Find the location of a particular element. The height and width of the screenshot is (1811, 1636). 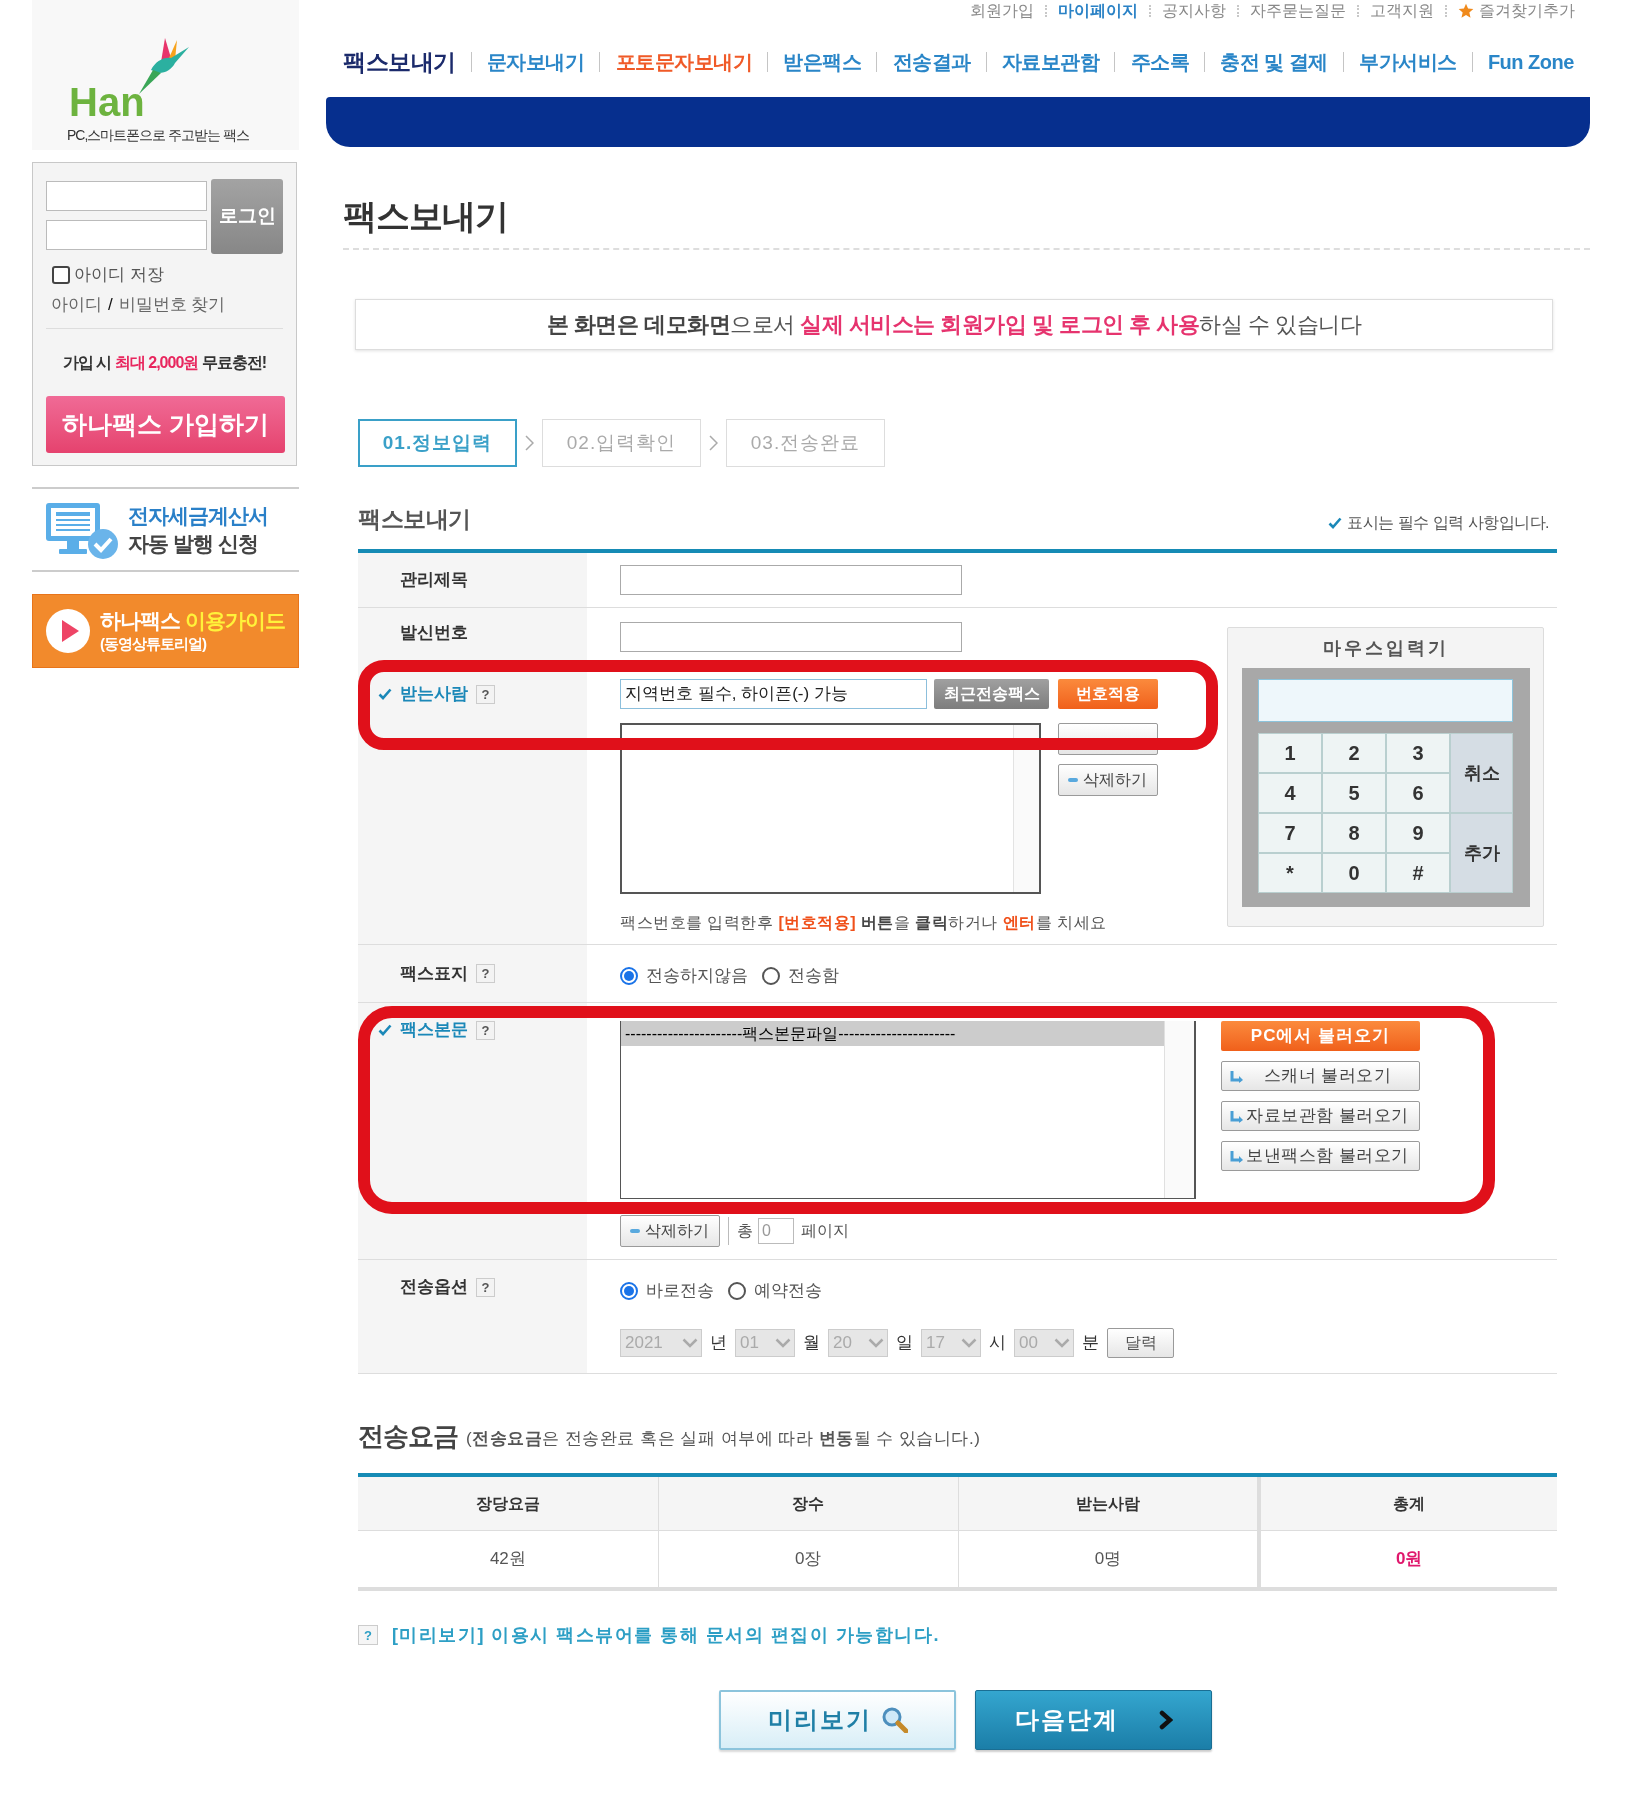

keypad-key: 6 is located at coordinates (1418, 793).